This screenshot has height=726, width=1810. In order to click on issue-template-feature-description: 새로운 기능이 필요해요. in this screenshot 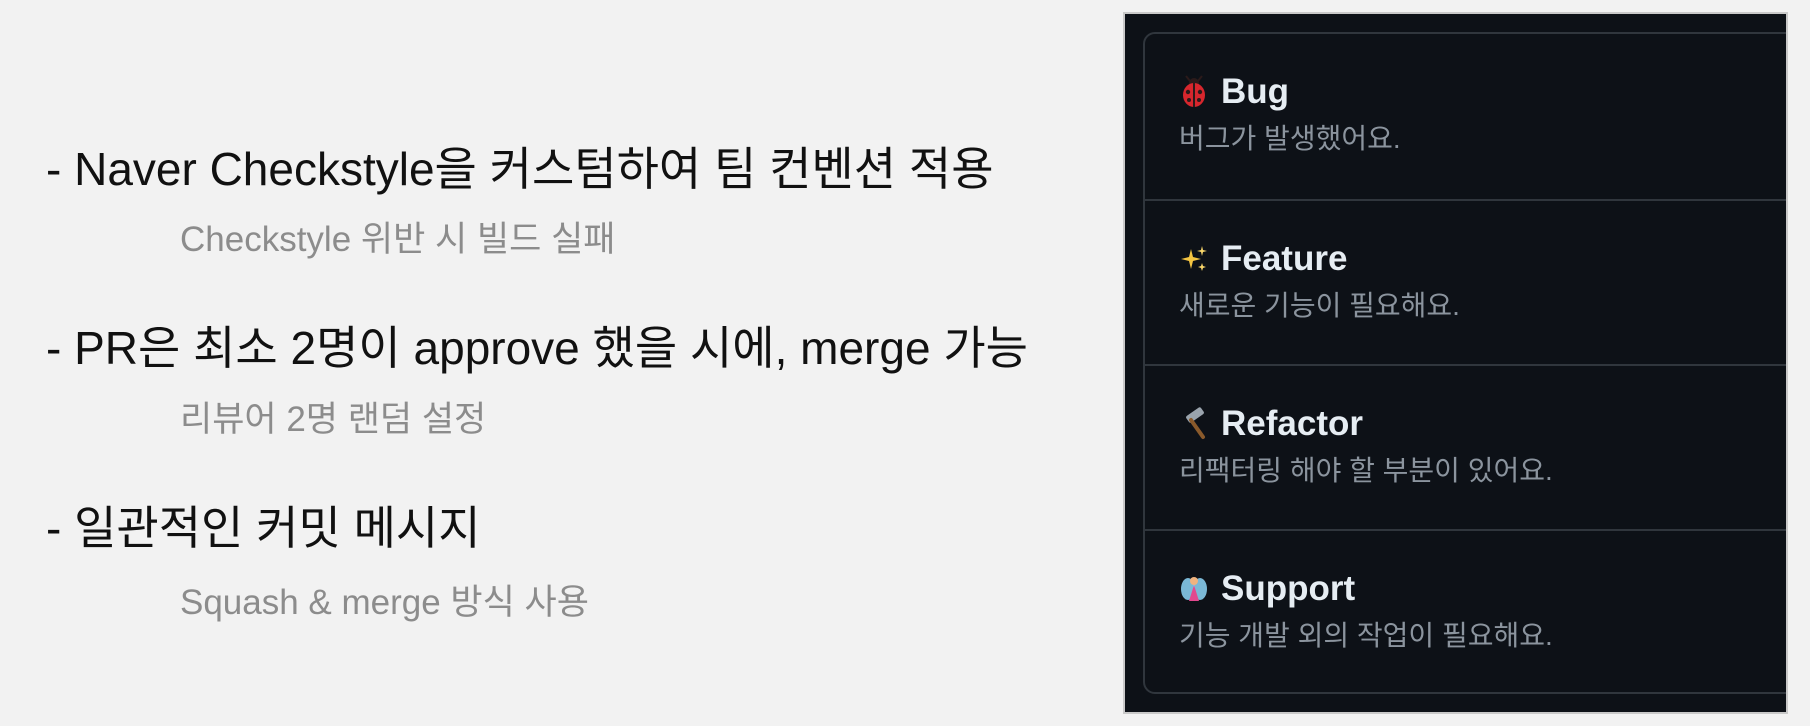, I will do `click(1319, 305)`.